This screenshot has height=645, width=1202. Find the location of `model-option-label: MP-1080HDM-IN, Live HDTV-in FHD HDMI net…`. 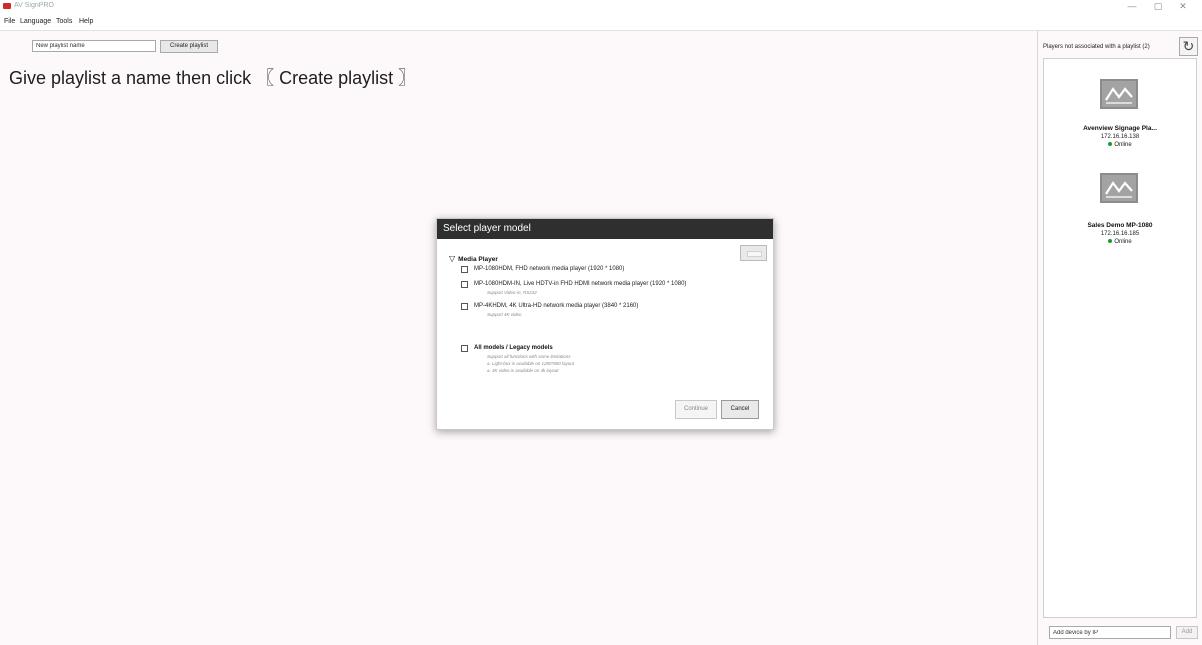

model-option-label: MP-1080HDM-IN, Live HDTV-in FHD HDMI net… is located at coordinates (580, 284).